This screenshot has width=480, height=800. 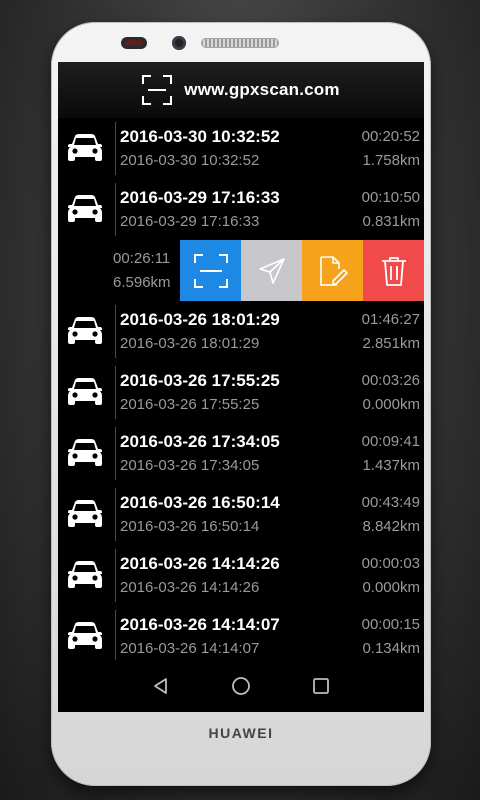 I want to click on trash-icon, so click(x=393, y=271).